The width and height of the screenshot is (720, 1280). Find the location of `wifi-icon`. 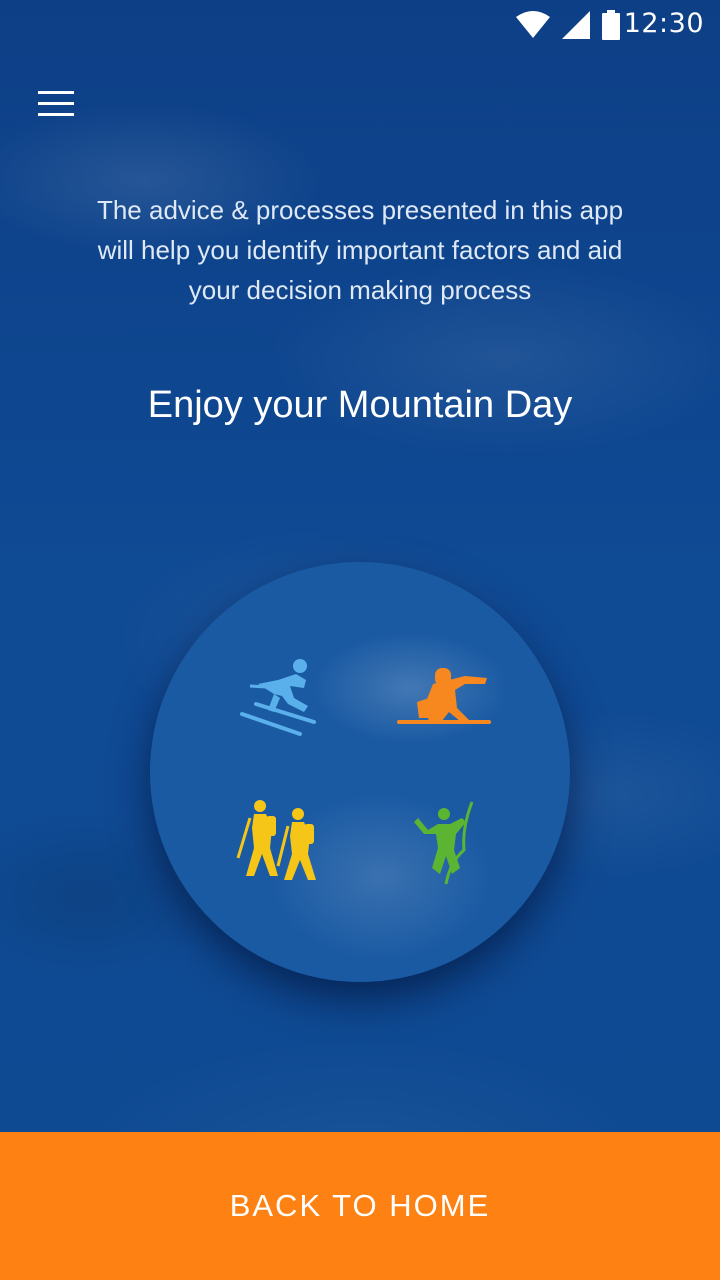

wifi-icon is located at coordinates (533, 24).